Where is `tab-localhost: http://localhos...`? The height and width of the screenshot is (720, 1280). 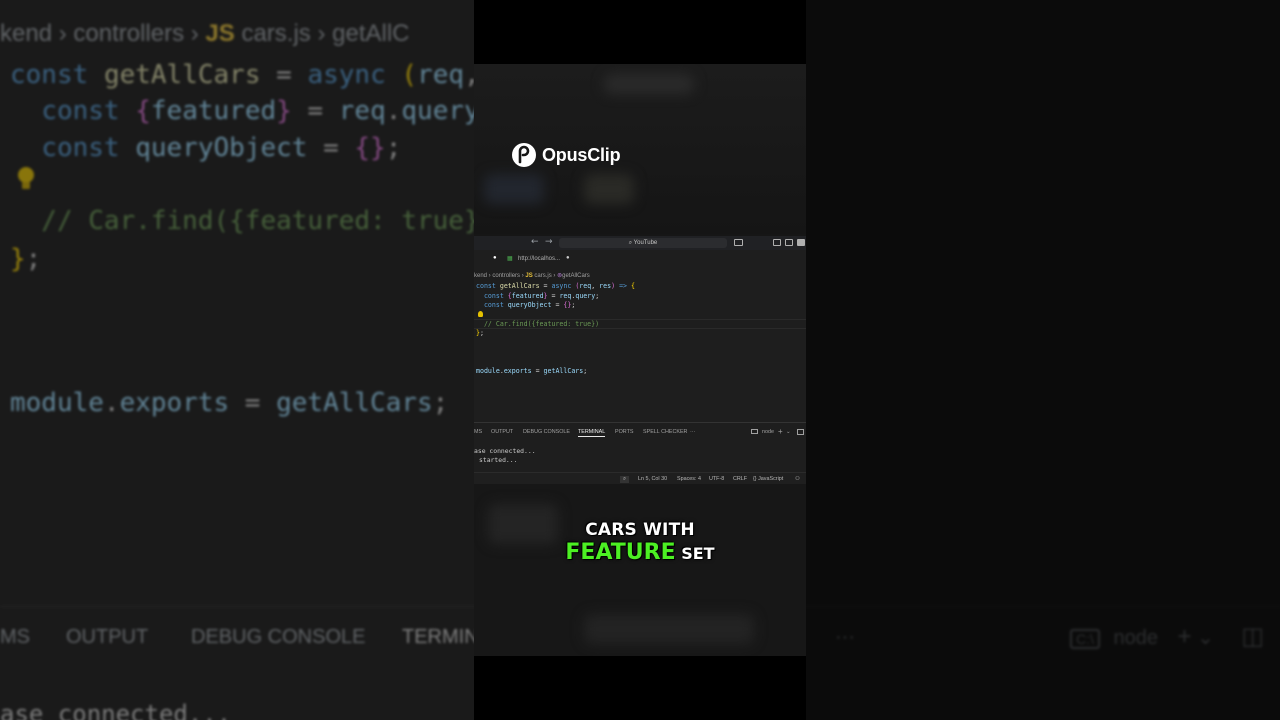
tab-localhost: http://localhos... is located at coordinates (539, 259).